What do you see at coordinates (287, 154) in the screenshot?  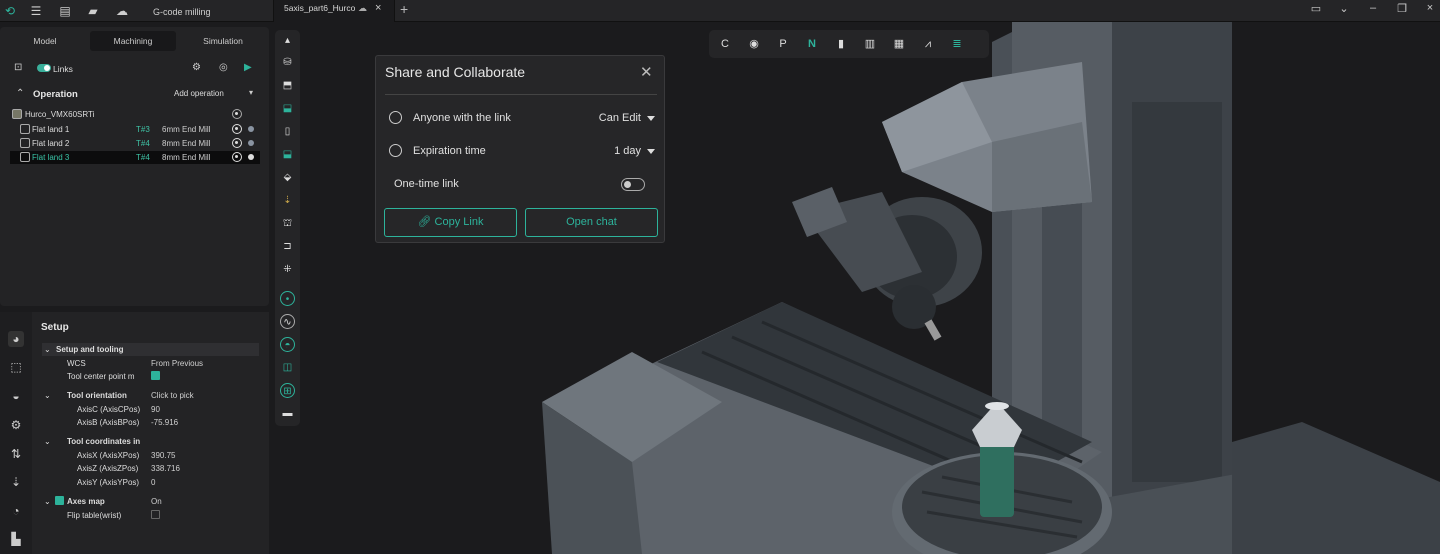 I see `roughing-icon: ⬓` at bounding box center [287, 154].